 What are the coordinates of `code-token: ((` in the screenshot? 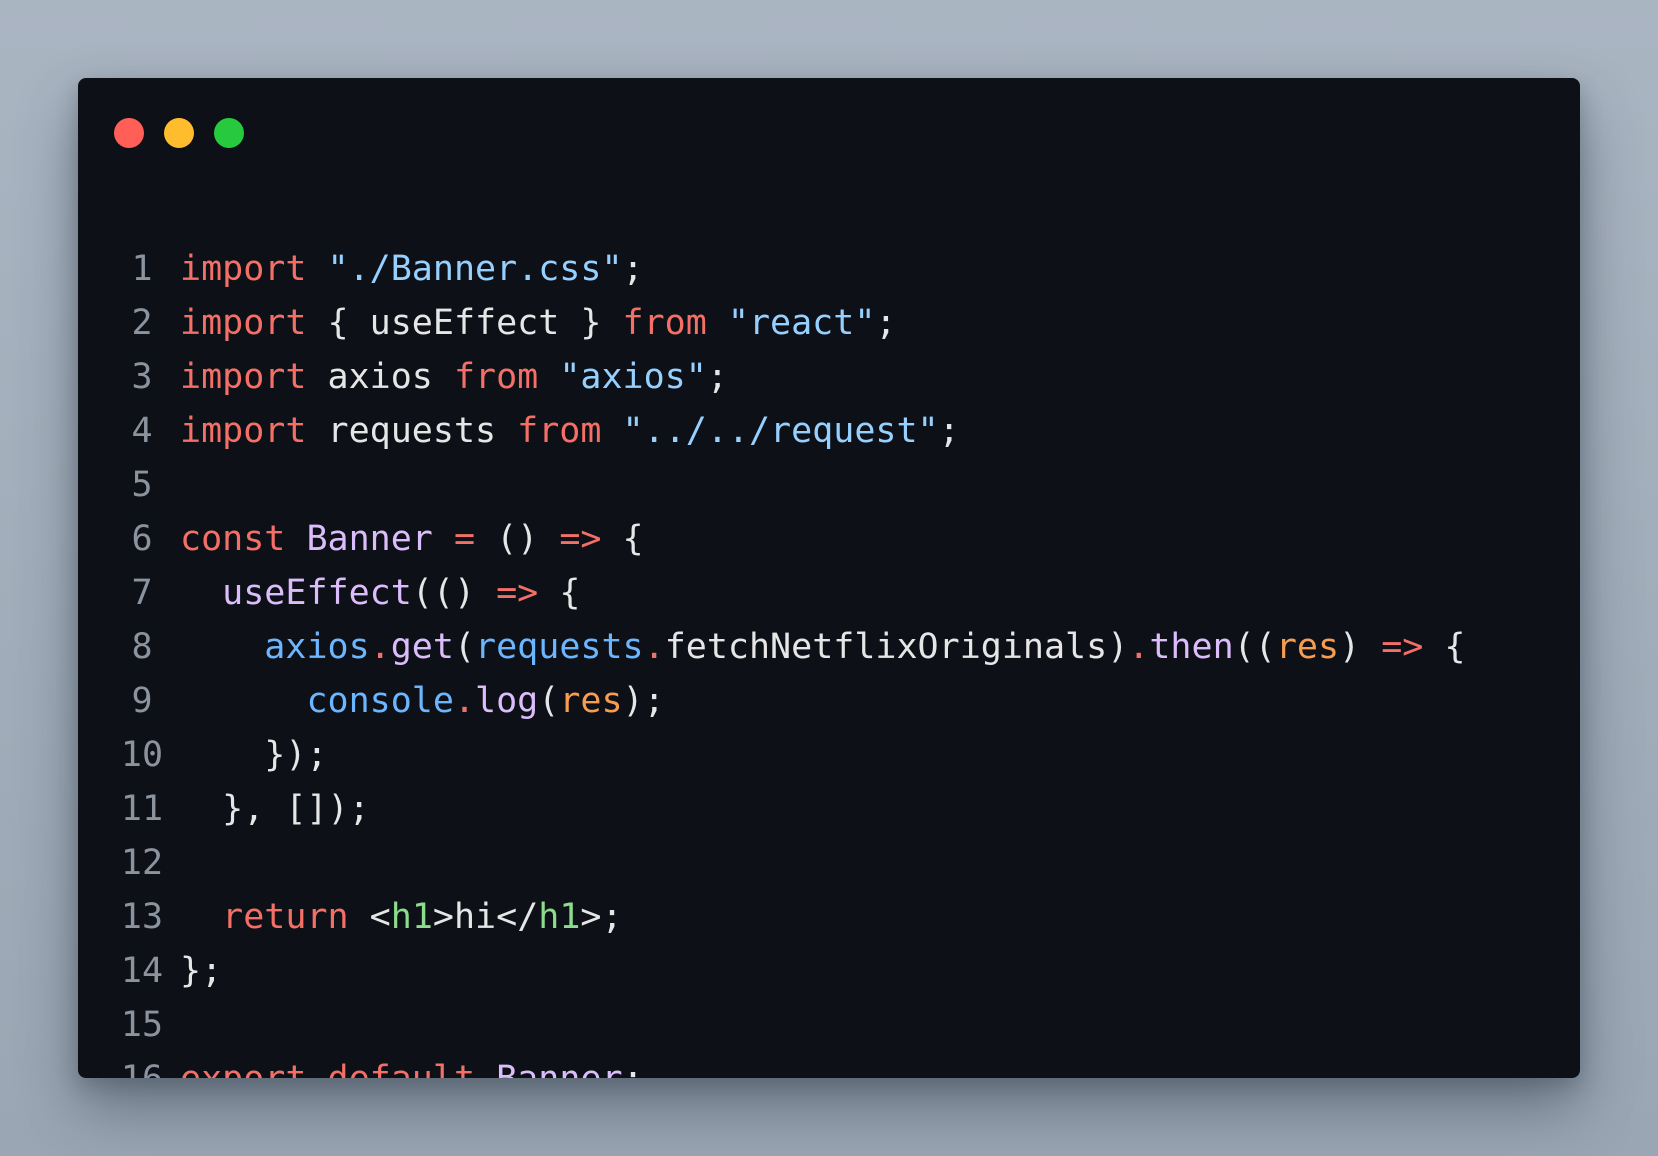 It's located at (1254, 647).